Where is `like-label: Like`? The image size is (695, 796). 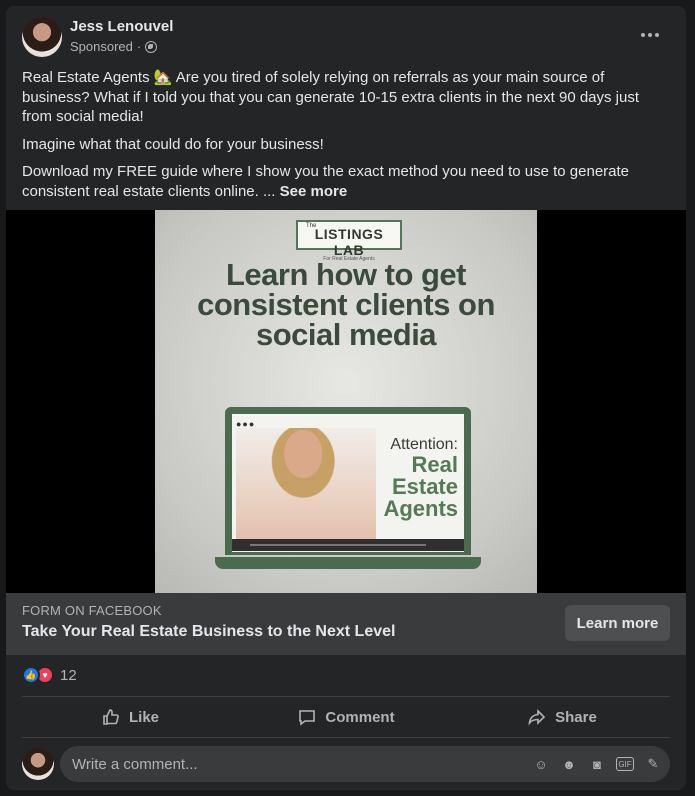 like-label: Like is located at coordinates (143, 717).